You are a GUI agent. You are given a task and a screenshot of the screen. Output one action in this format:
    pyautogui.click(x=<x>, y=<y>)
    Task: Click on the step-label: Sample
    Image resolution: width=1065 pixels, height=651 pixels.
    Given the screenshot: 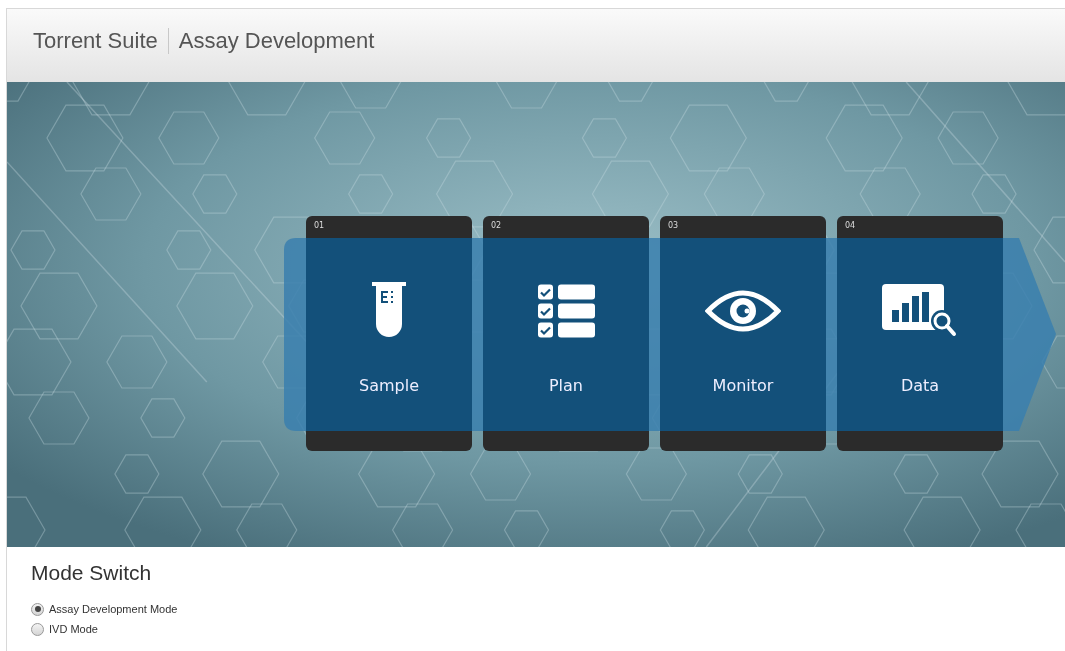 What is the action you would take?
    pyautogui.click(x=389, y=385)
    